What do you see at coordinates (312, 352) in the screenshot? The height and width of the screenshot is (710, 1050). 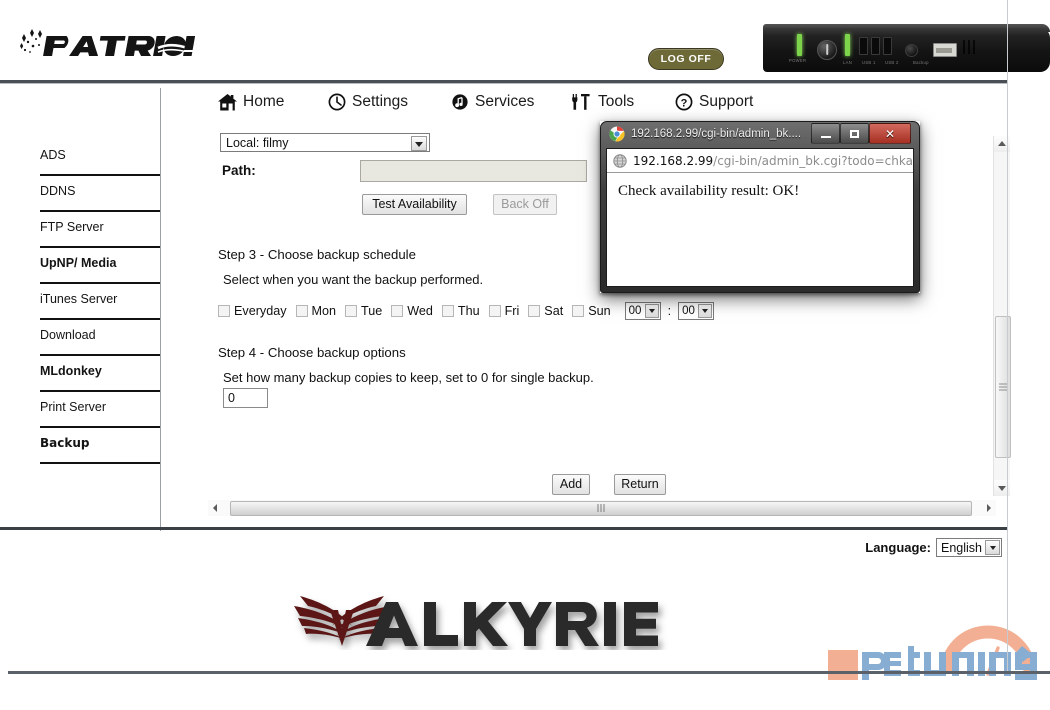 I see `step4-title: Step 4 - Choose backup options` at bounding box center [312, 352].